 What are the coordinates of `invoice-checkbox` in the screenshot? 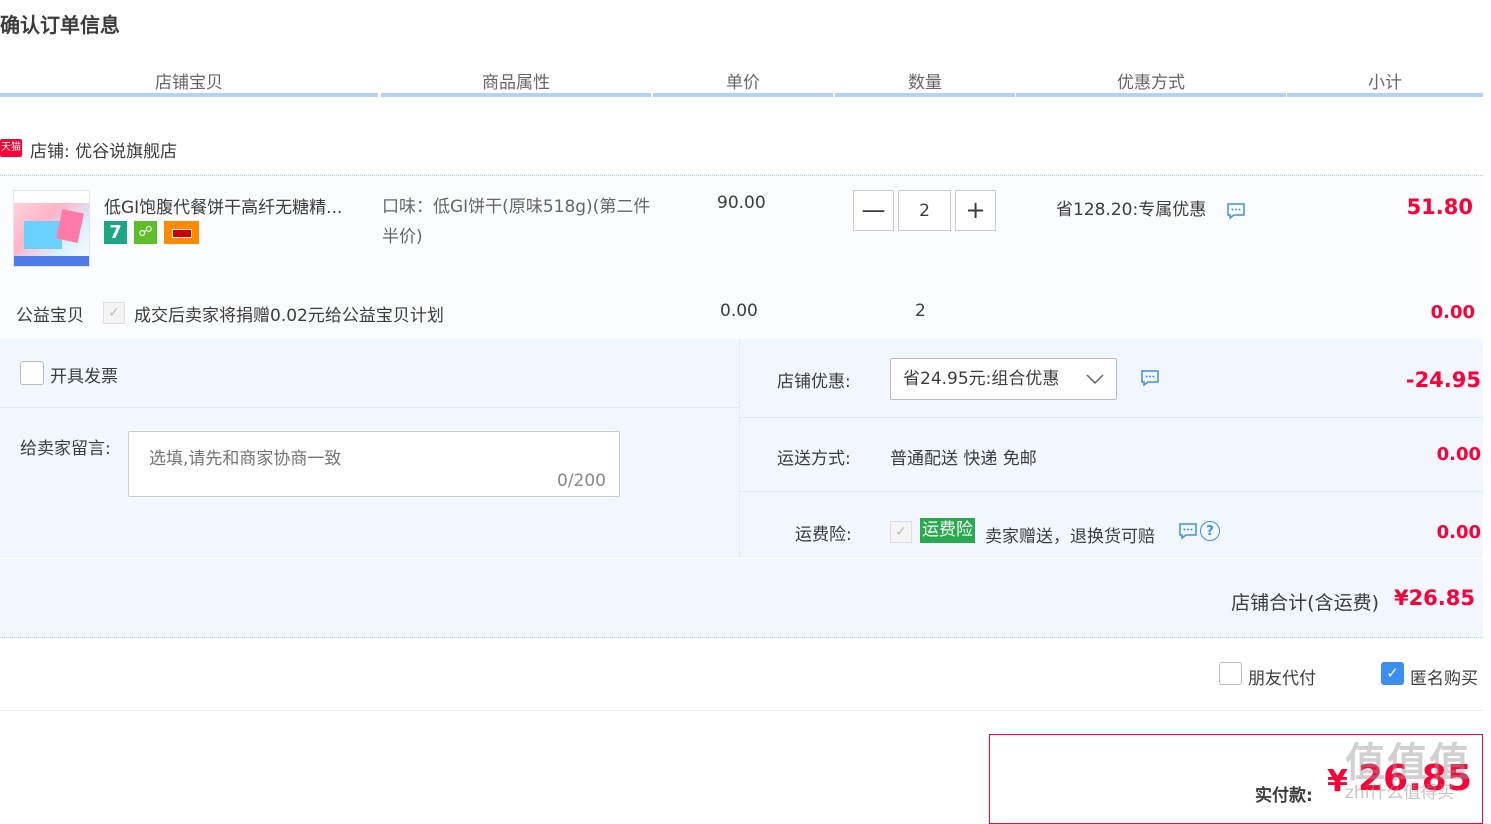 It's located at (32, 373).